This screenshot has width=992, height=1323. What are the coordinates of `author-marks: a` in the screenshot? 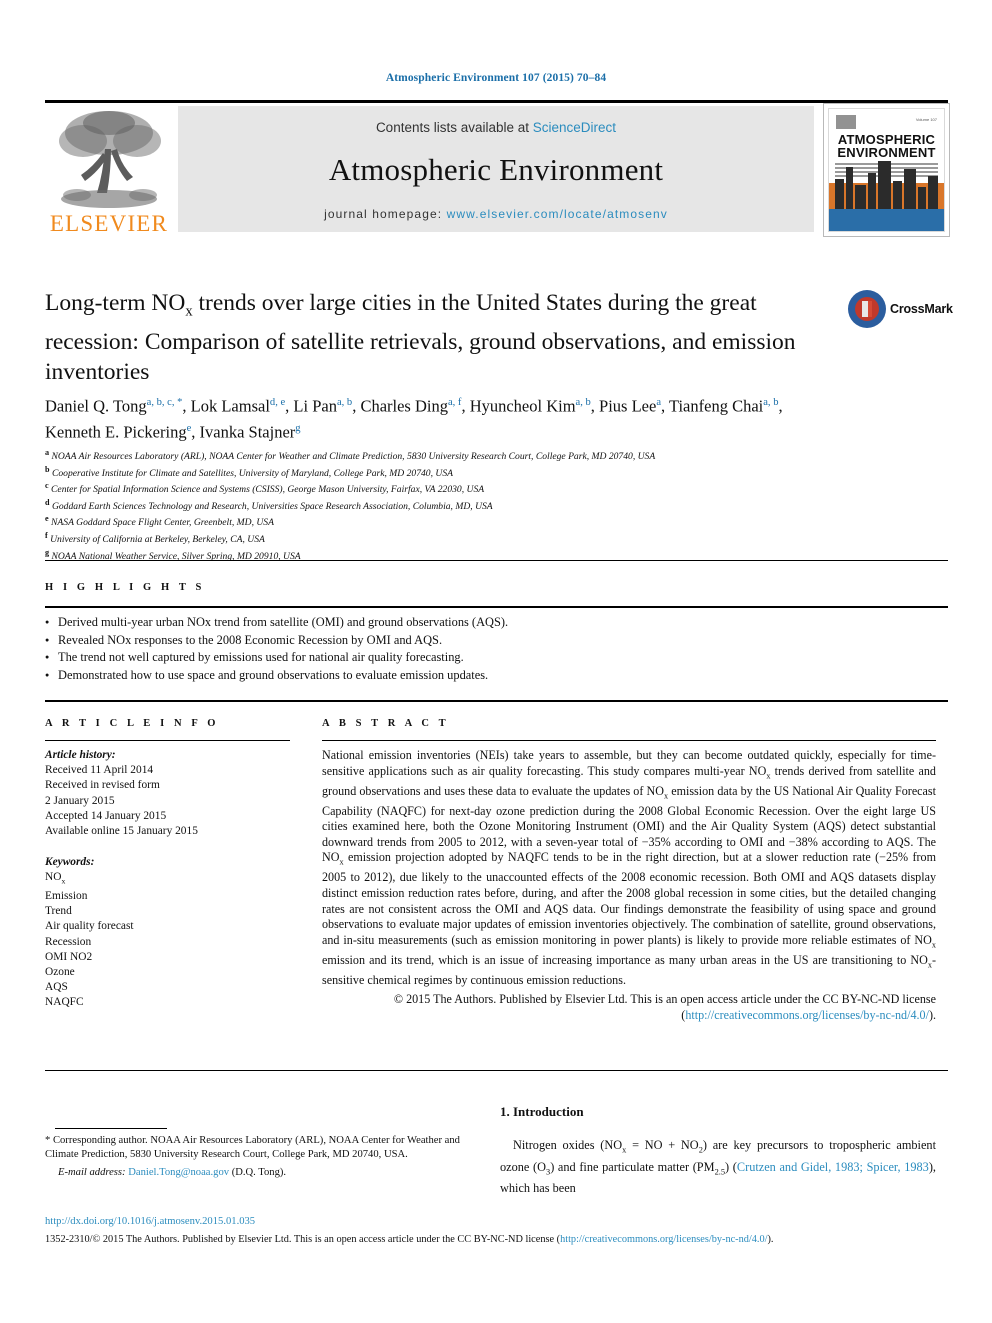 It's located at (659, 402).